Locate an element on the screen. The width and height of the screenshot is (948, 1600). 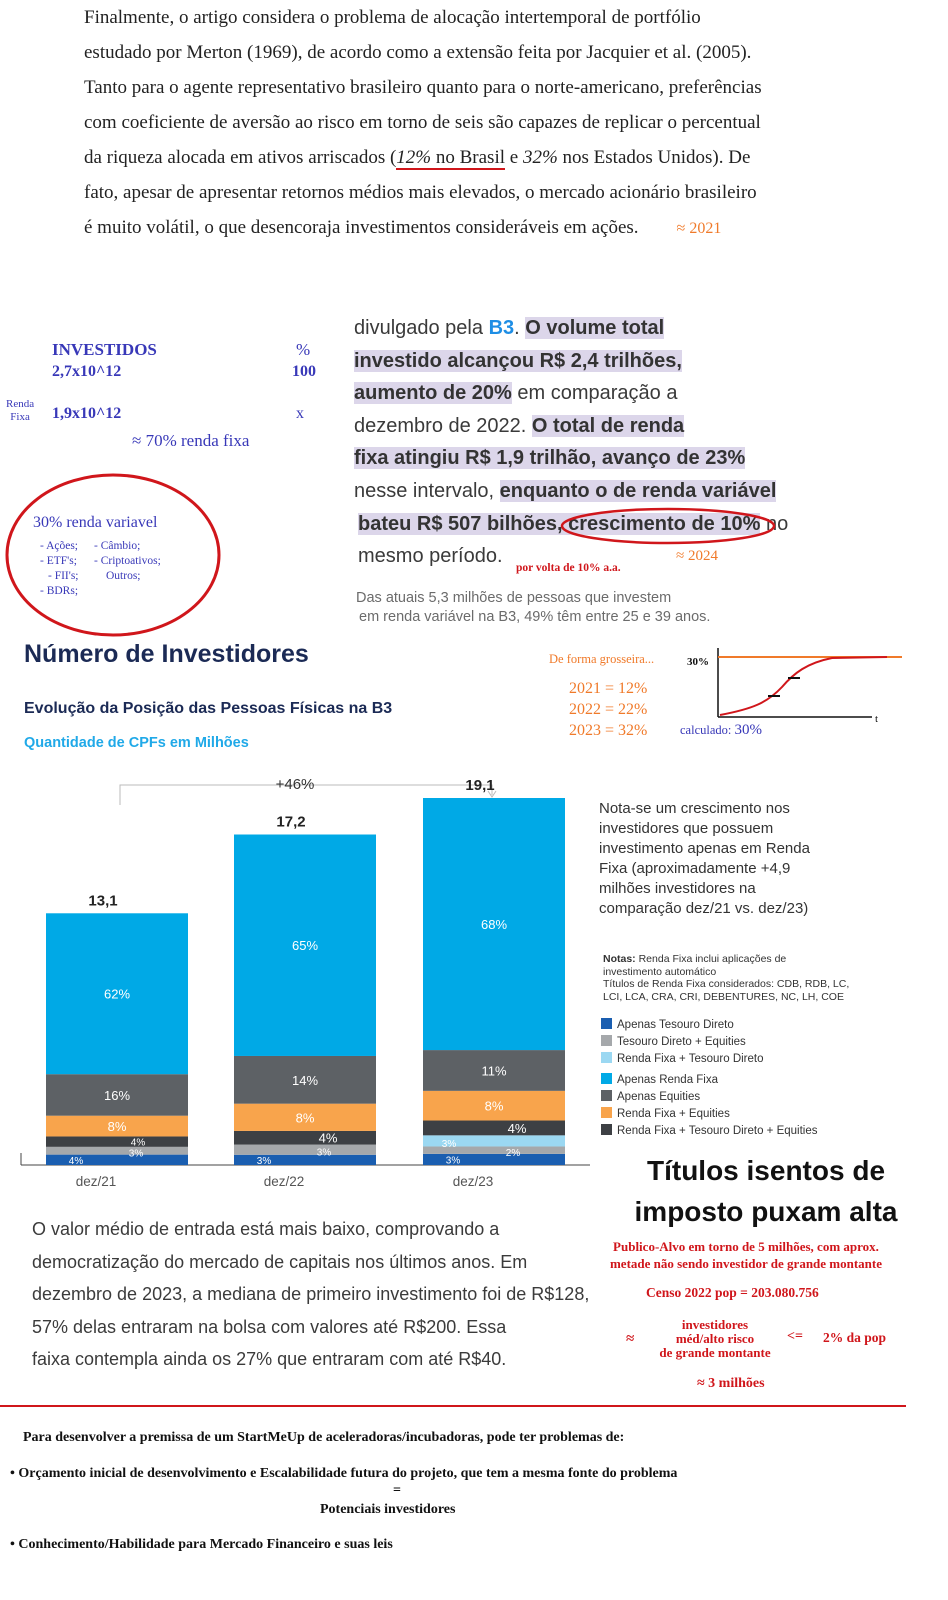
segment-label: 14% is located at coordinates (305, 1080).